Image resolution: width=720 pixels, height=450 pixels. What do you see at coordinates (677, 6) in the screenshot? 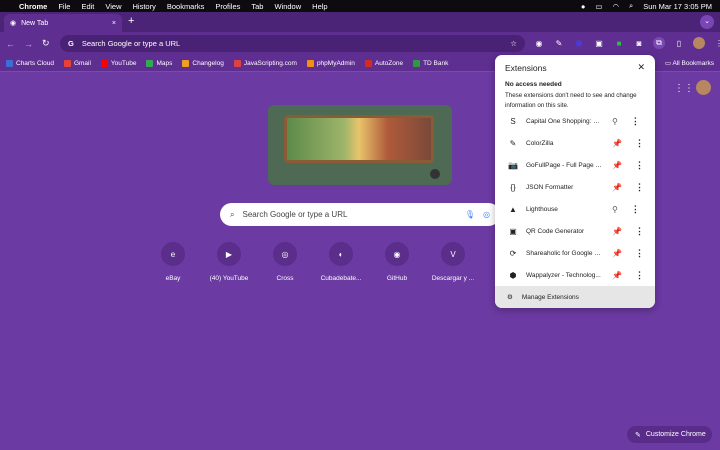
I see `clock: Sun Mar 17 3:05 PM` at bounding box center [677, 6].